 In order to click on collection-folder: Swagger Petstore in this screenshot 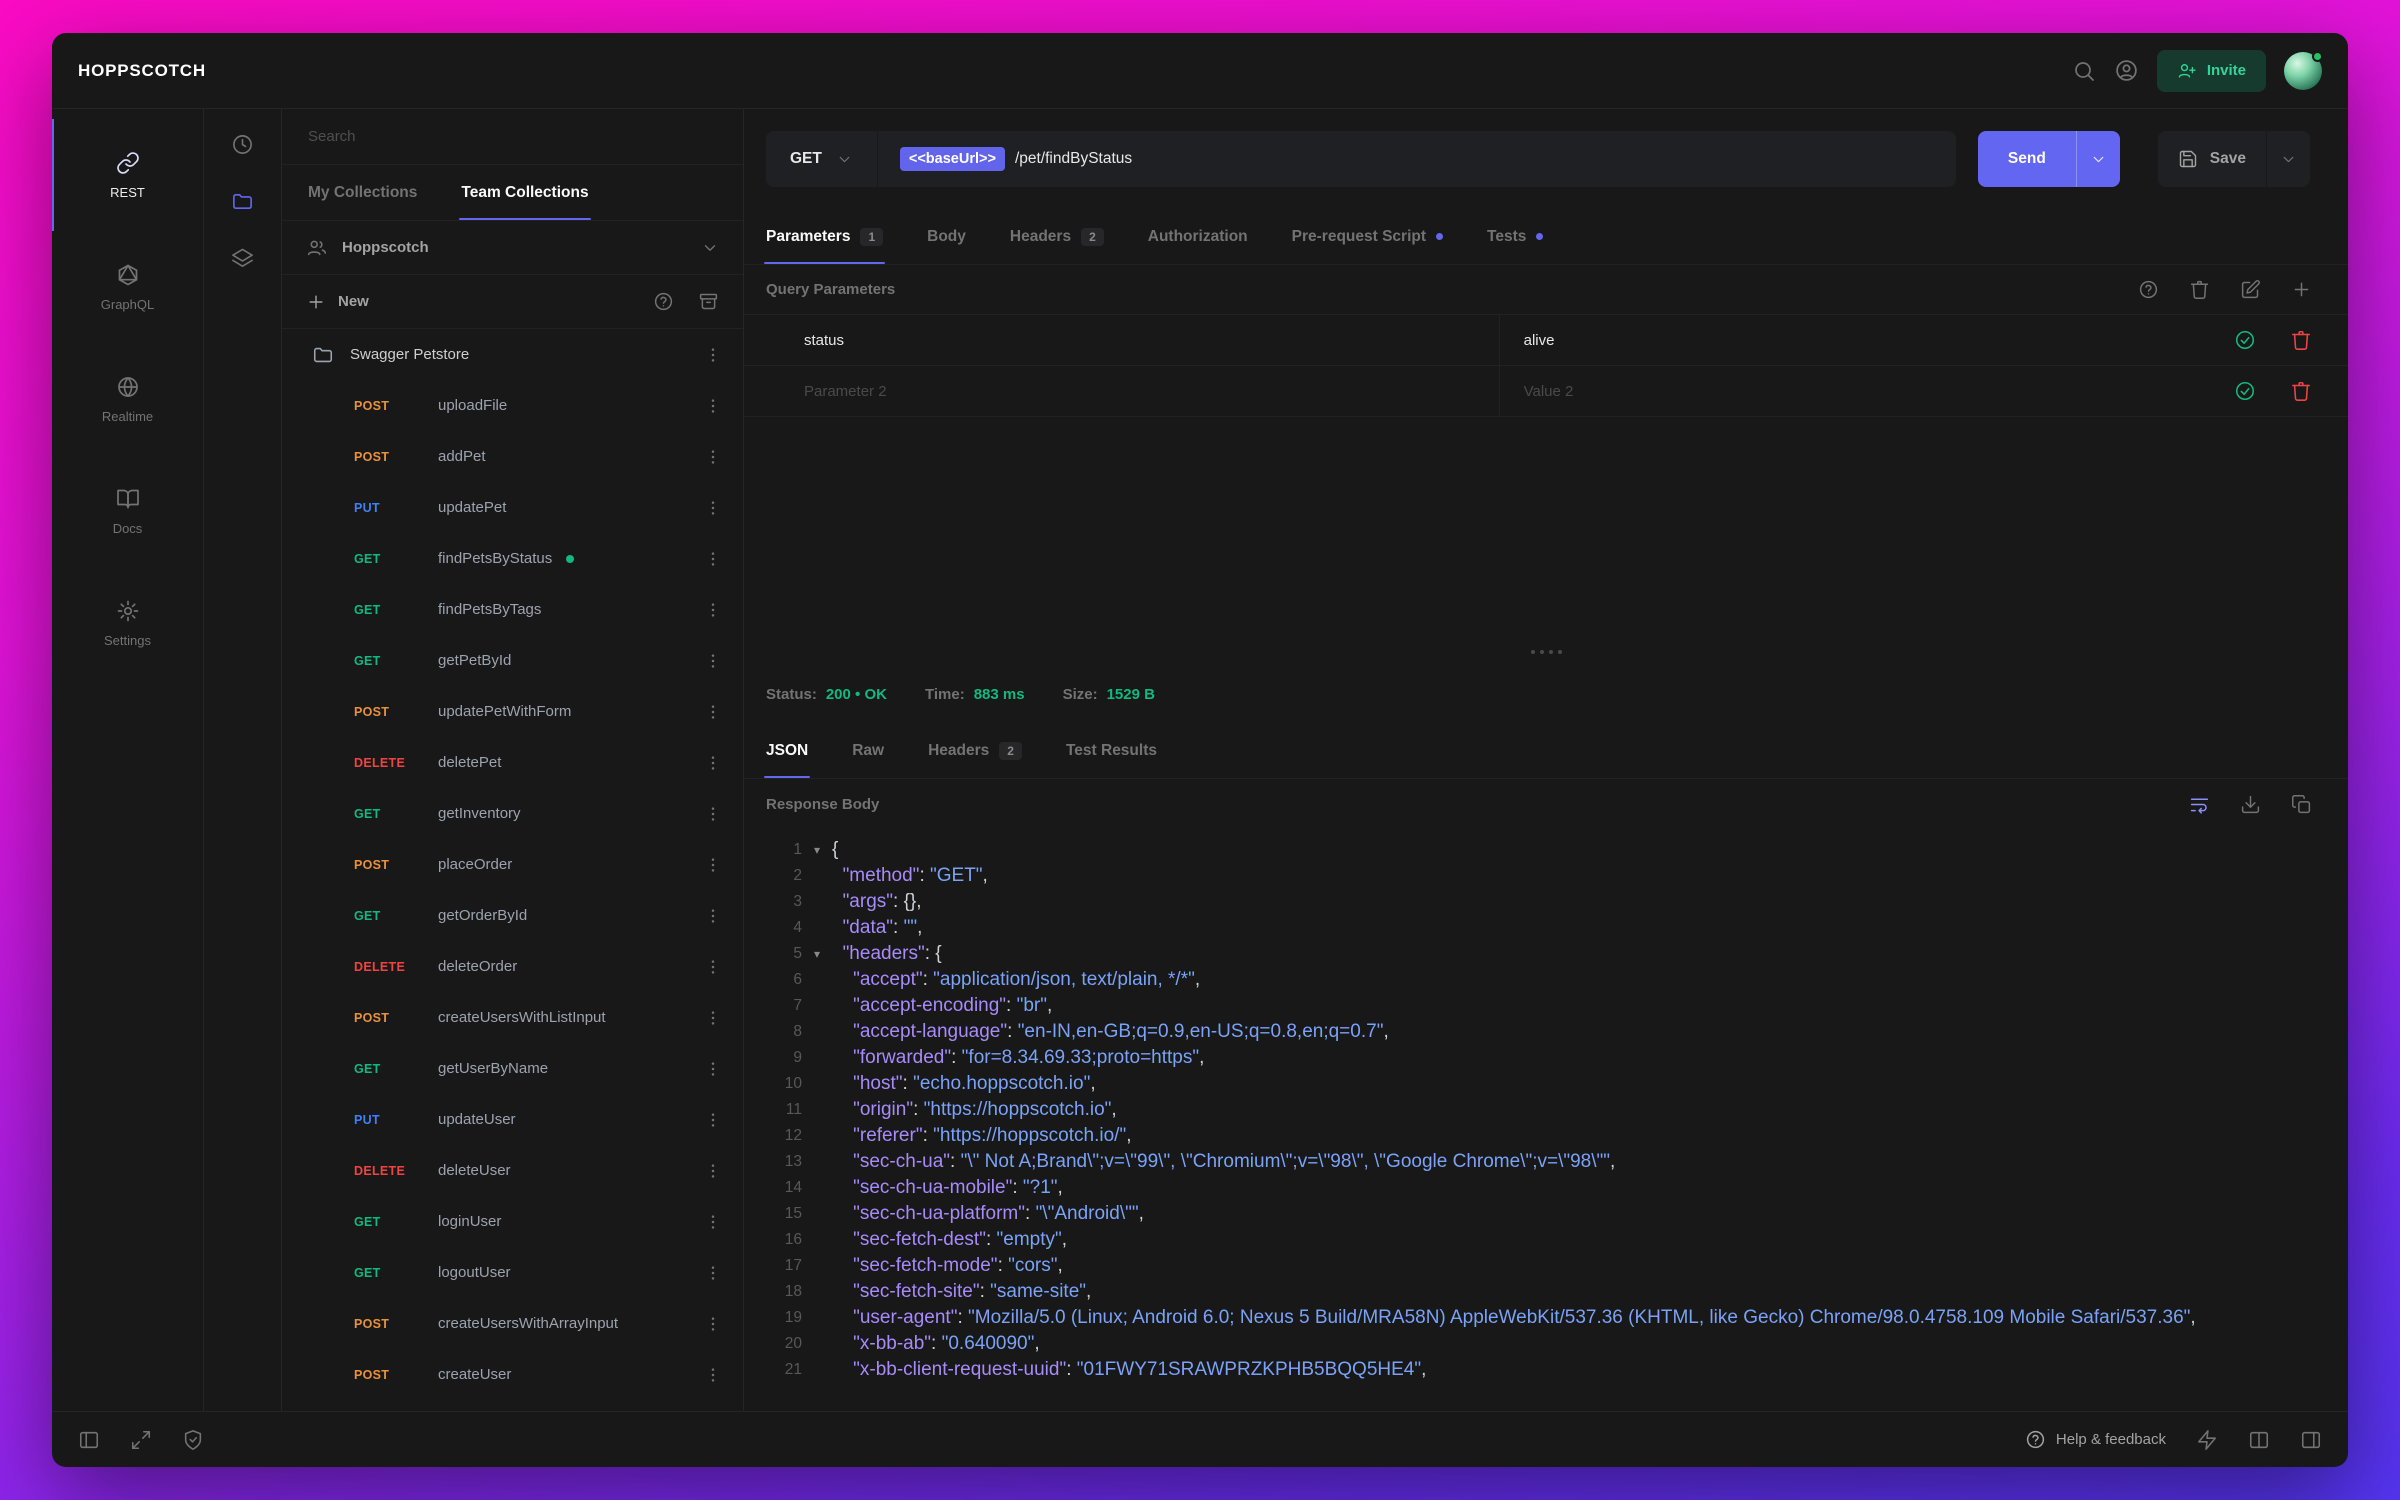, I will do `click(512, 354)`.